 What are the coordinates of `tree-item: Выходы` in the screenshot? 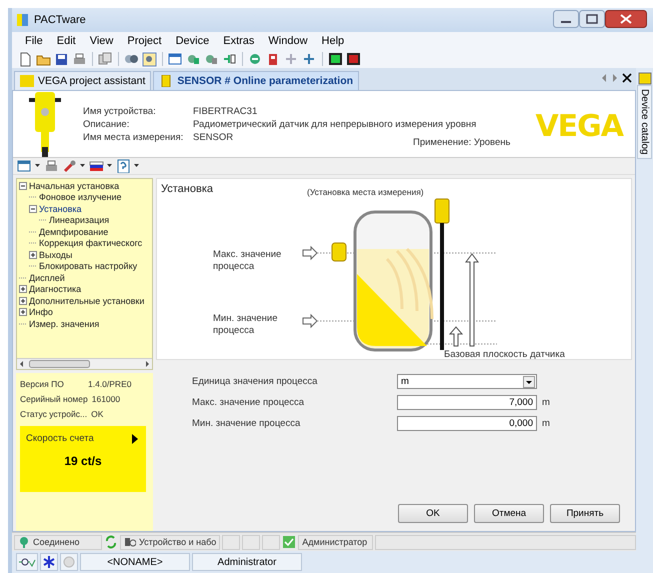 It's located at (55, 255).